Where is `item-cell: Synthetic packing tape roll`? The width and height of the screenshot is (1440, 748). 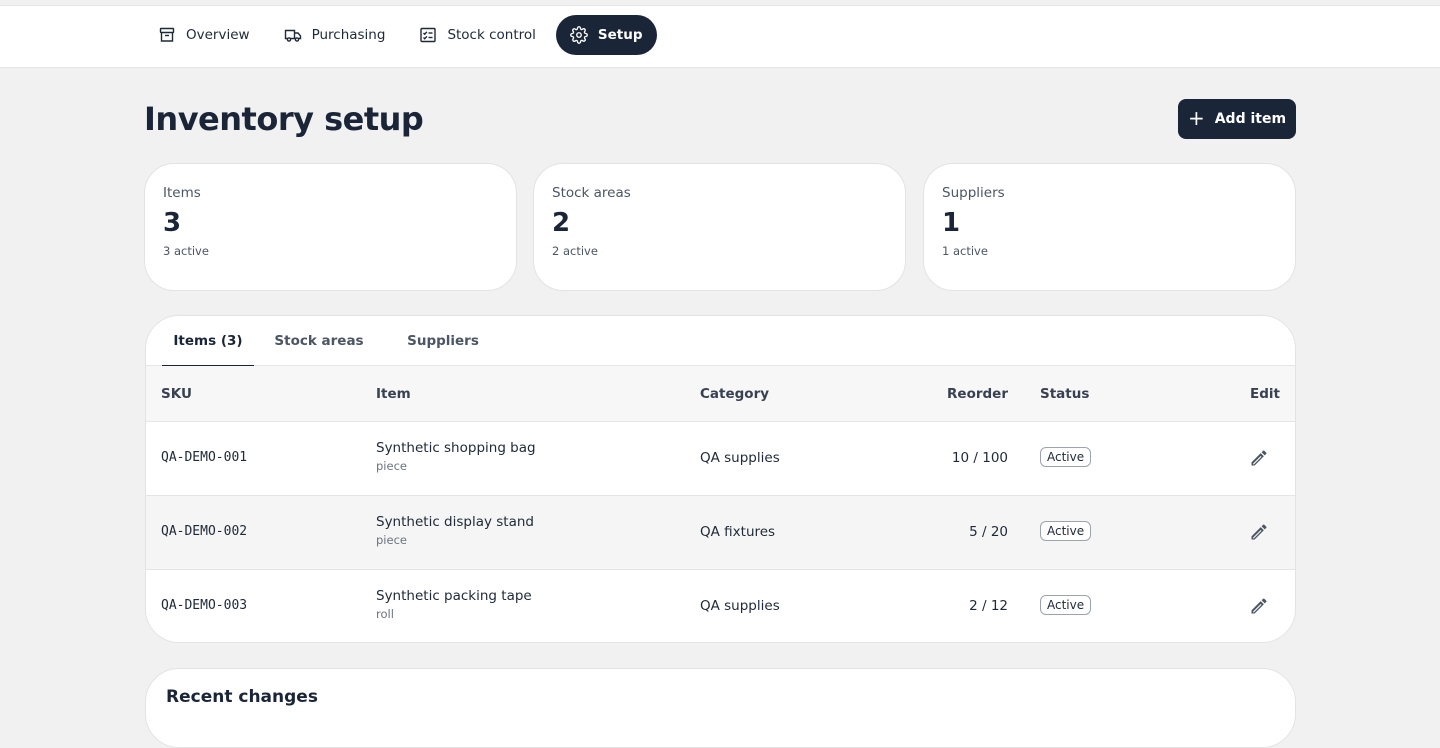 item-cell: Synthetic packing tape roll is located at coordinates (454, 604).